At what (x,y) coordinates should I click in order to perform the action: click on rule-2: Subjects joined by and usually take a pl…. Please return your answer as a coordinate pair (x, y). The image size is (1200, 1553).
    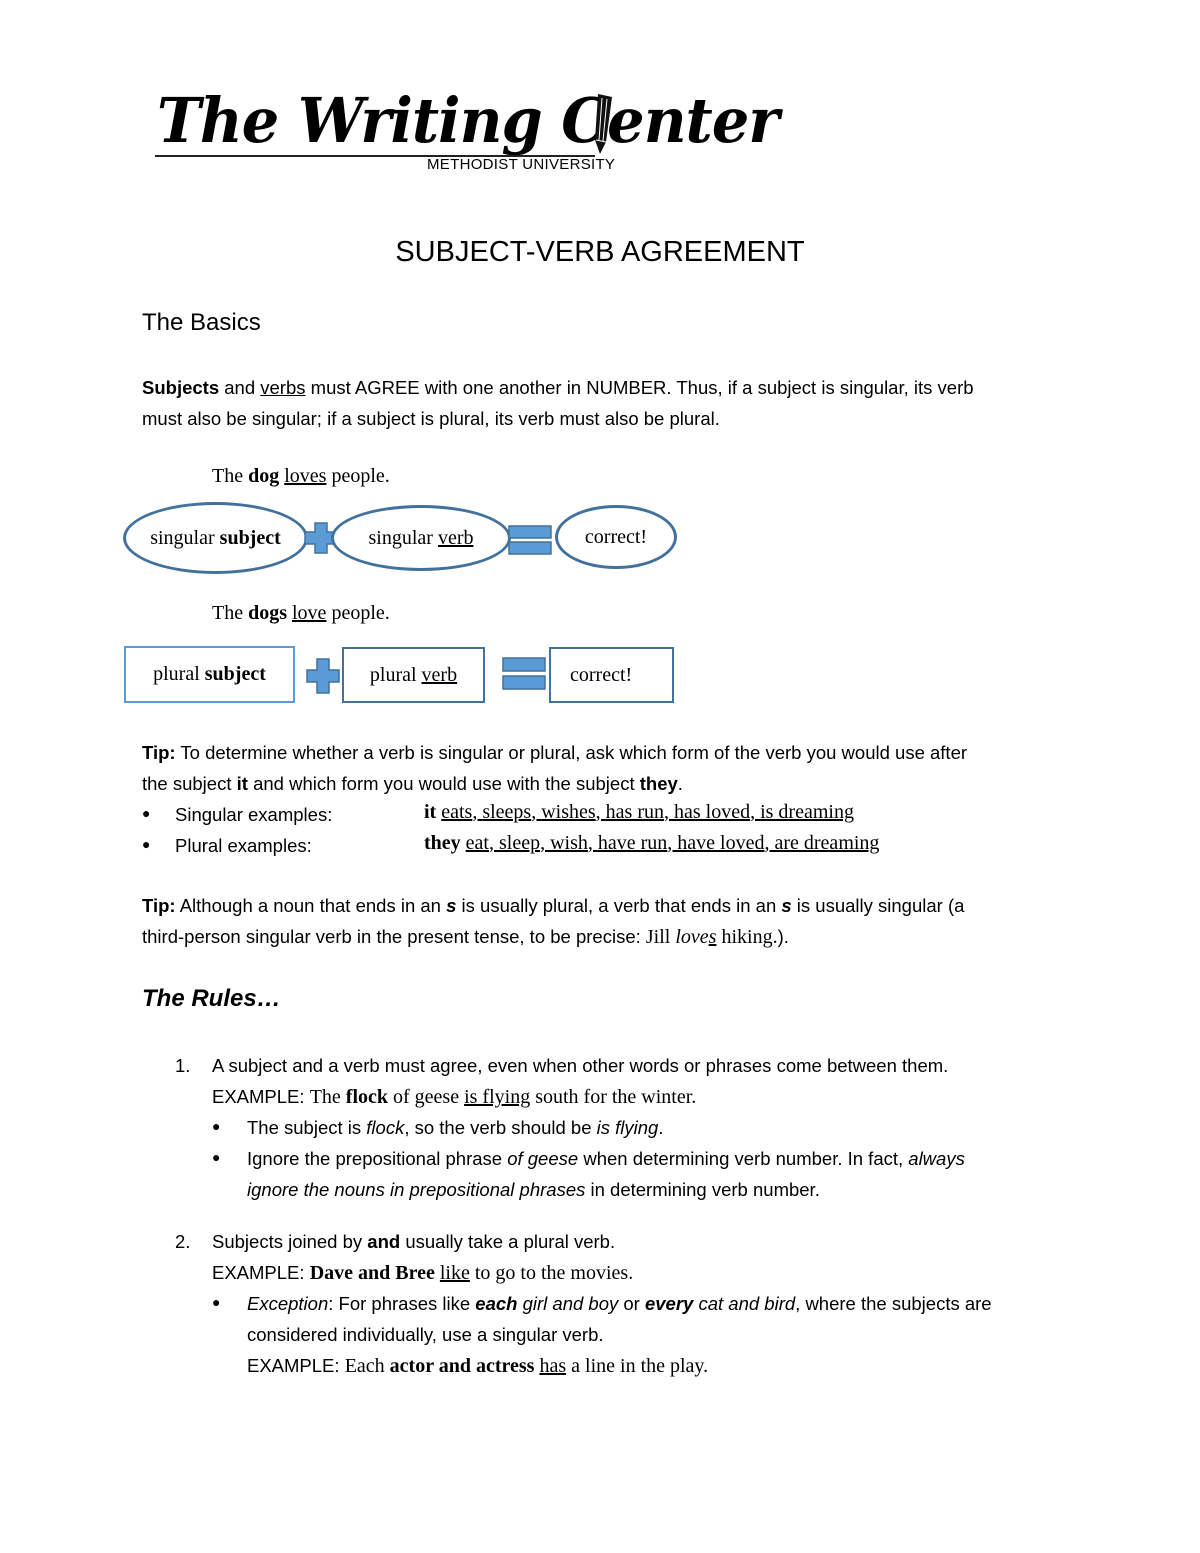
    Looking at the image, I should click on (422, 1258).